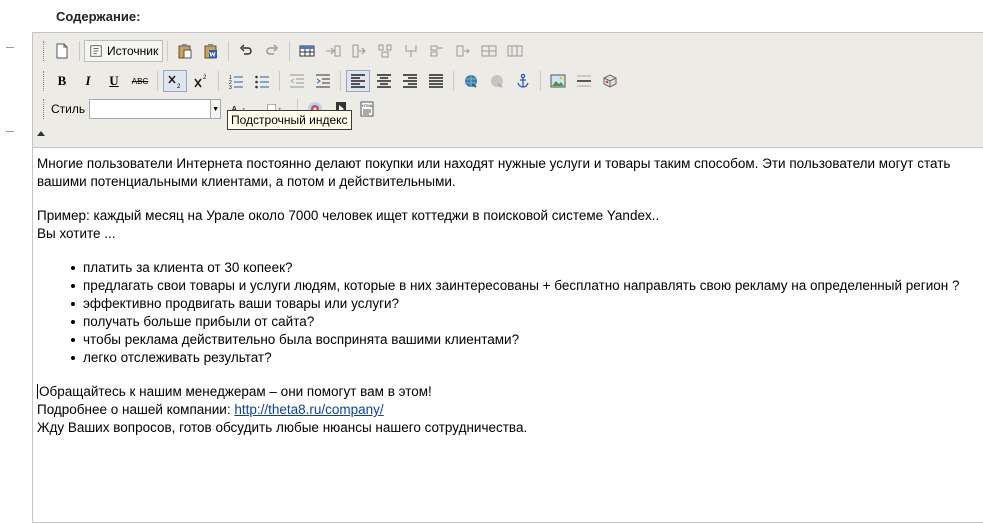 The image size is (983, 523). Describe the element at coordinates (272, 51) in the screenshot. I see `redo-icon` at that location.